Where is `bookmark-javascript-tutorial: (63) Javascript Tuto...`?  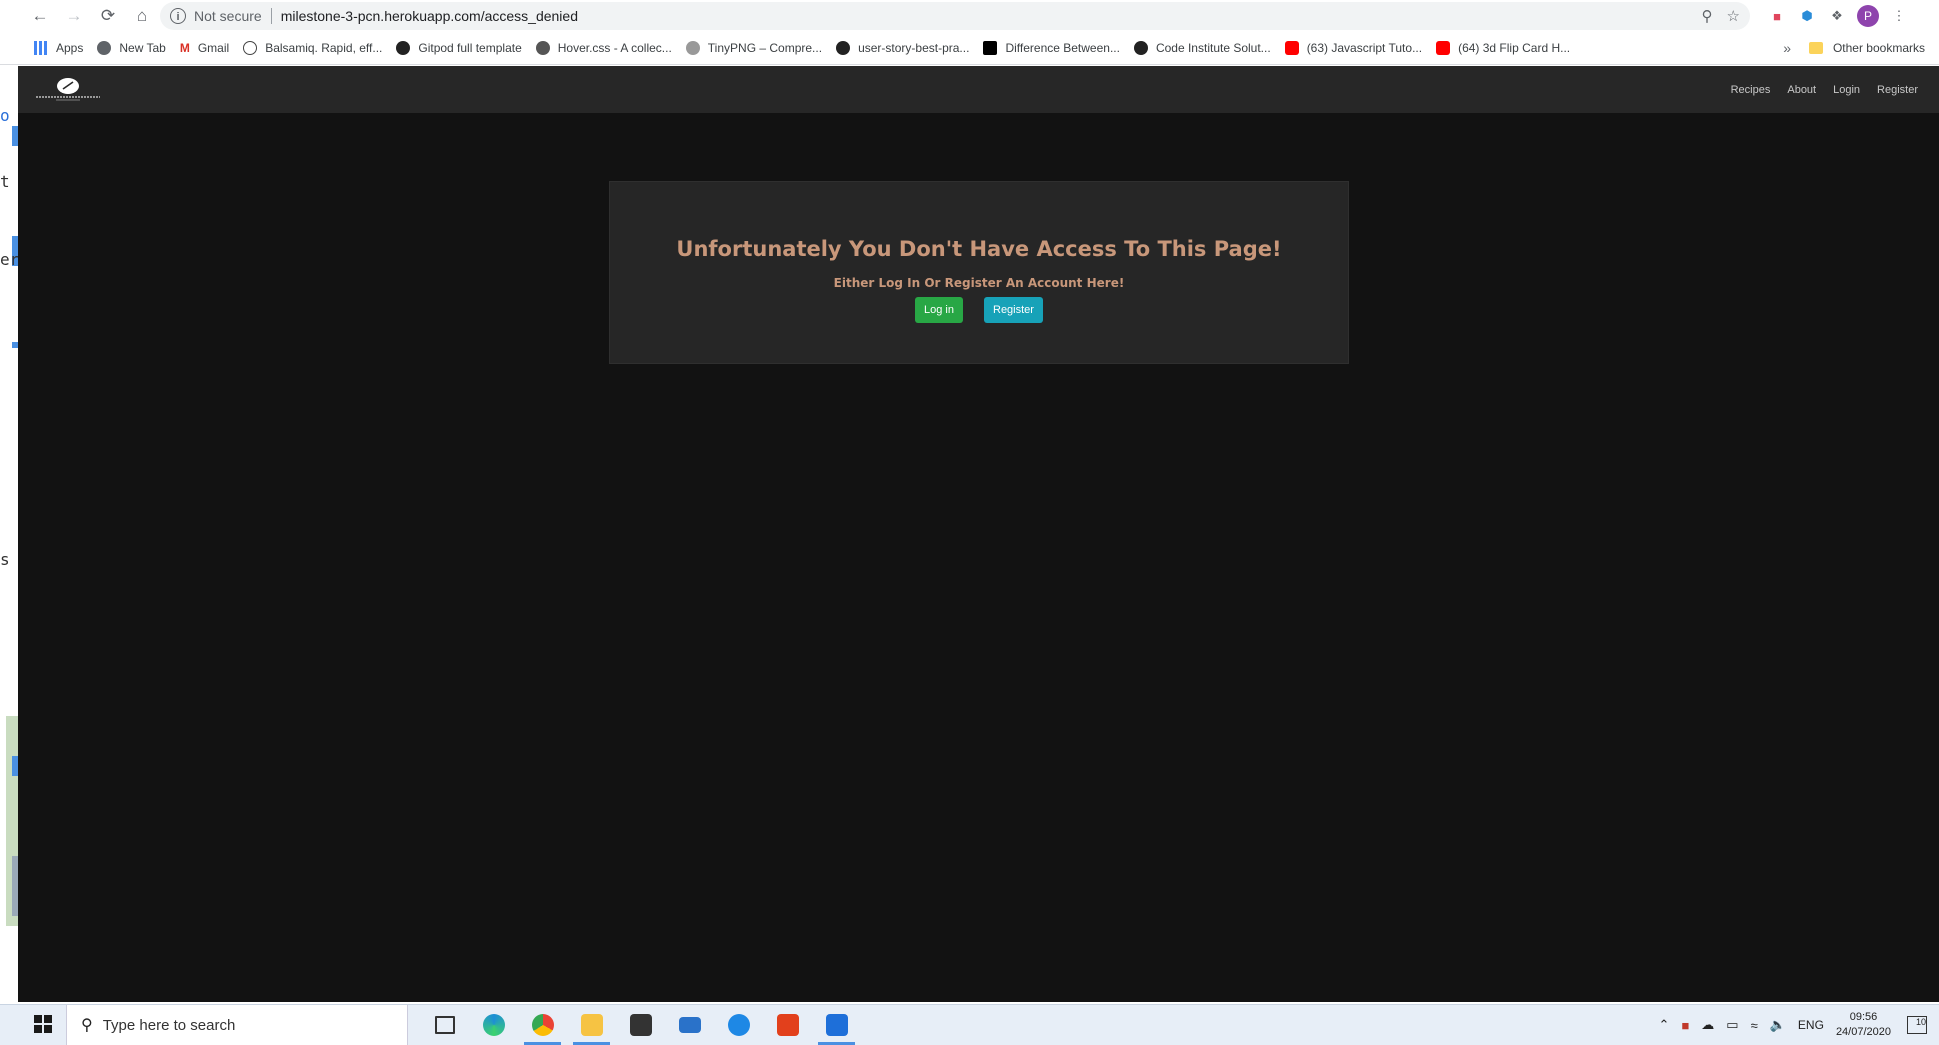 bookmark-javascript-tutorial: (63) Javascript Tuto... is located at coordinates (1353, 48).